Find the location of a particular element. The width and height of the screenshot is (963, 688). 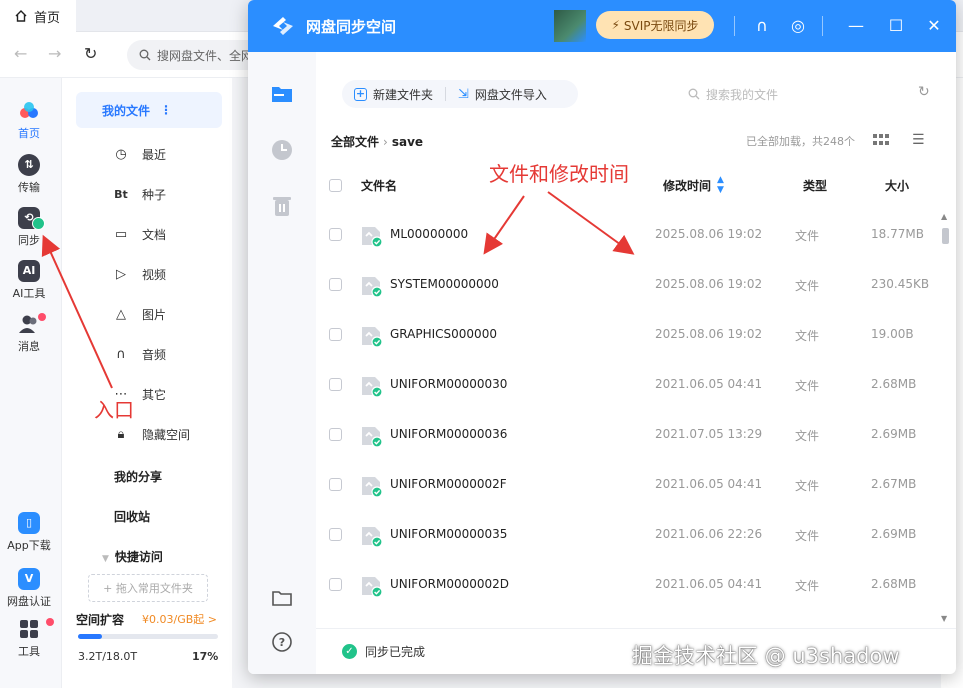

file-name: UNIFORM00000035 is located at coordinates (448, 534).